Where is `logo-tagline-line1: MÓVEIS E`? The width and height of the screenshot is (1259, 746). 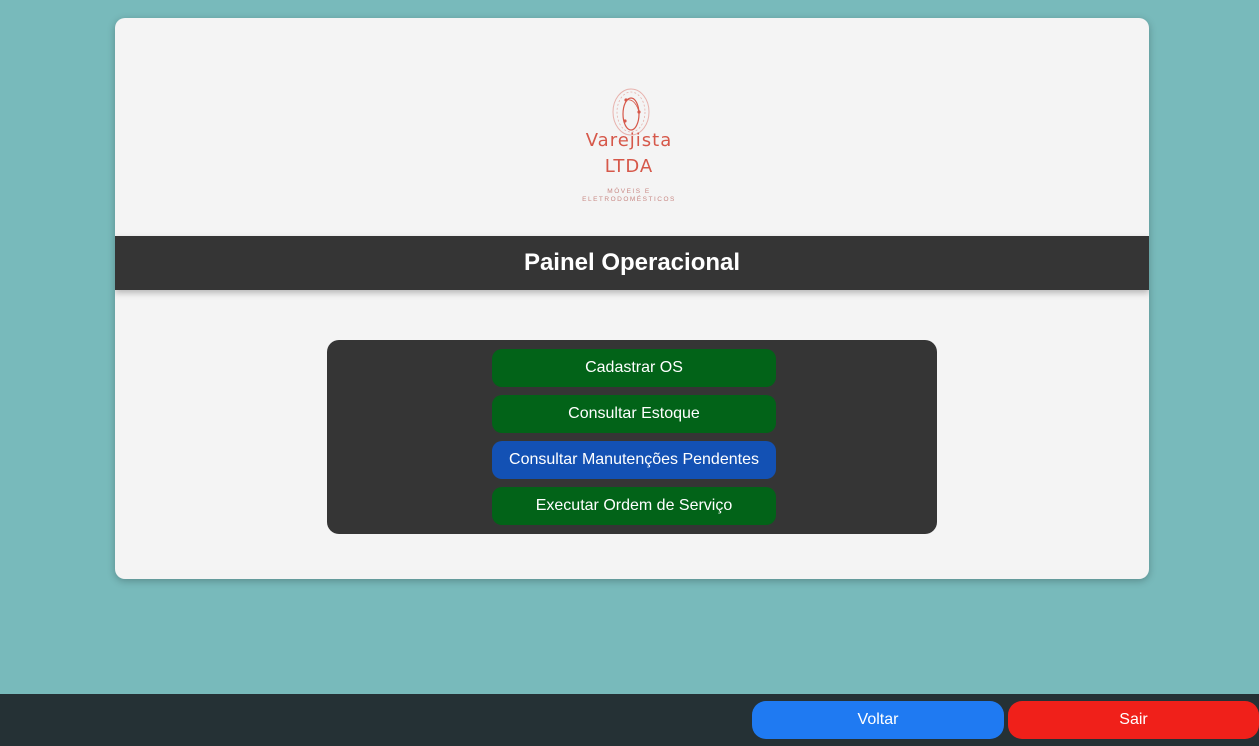 logo-tagline-line1: MÓVEIS E is located at coordinates (629, 191).